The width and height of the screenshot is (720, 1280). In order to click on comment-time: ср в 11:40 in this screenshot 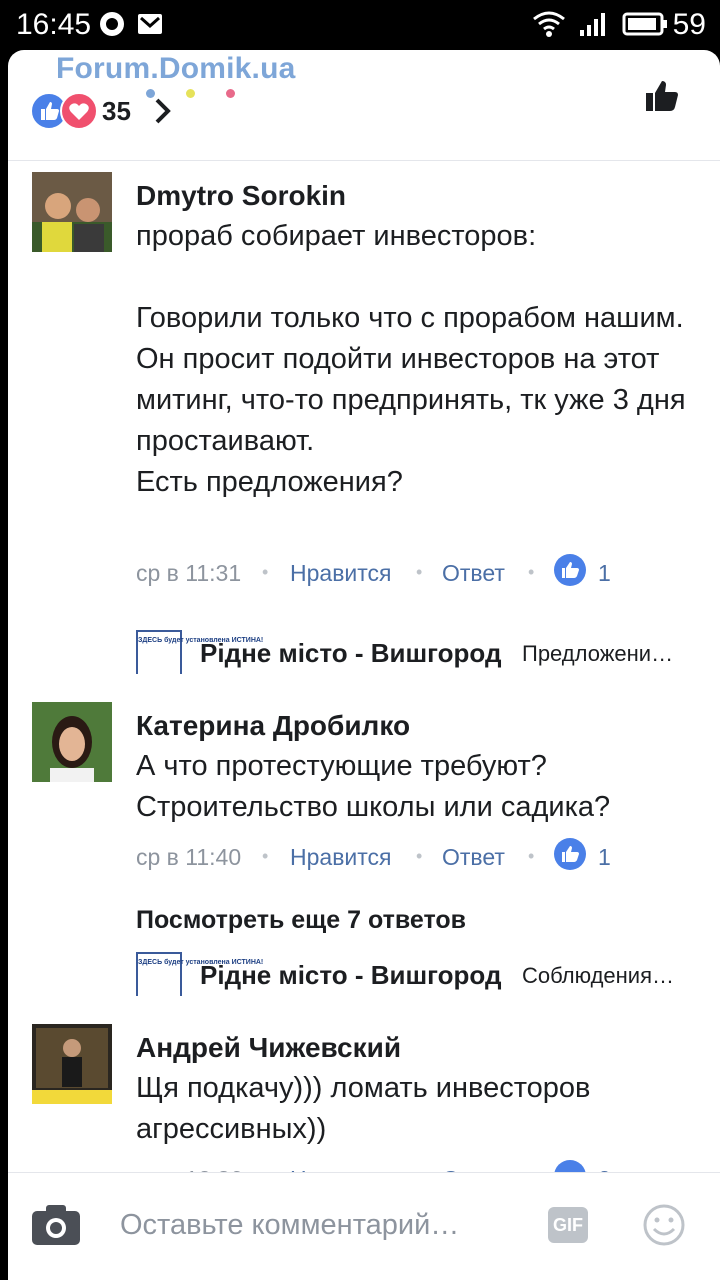, I will do `click(188, 857)`.